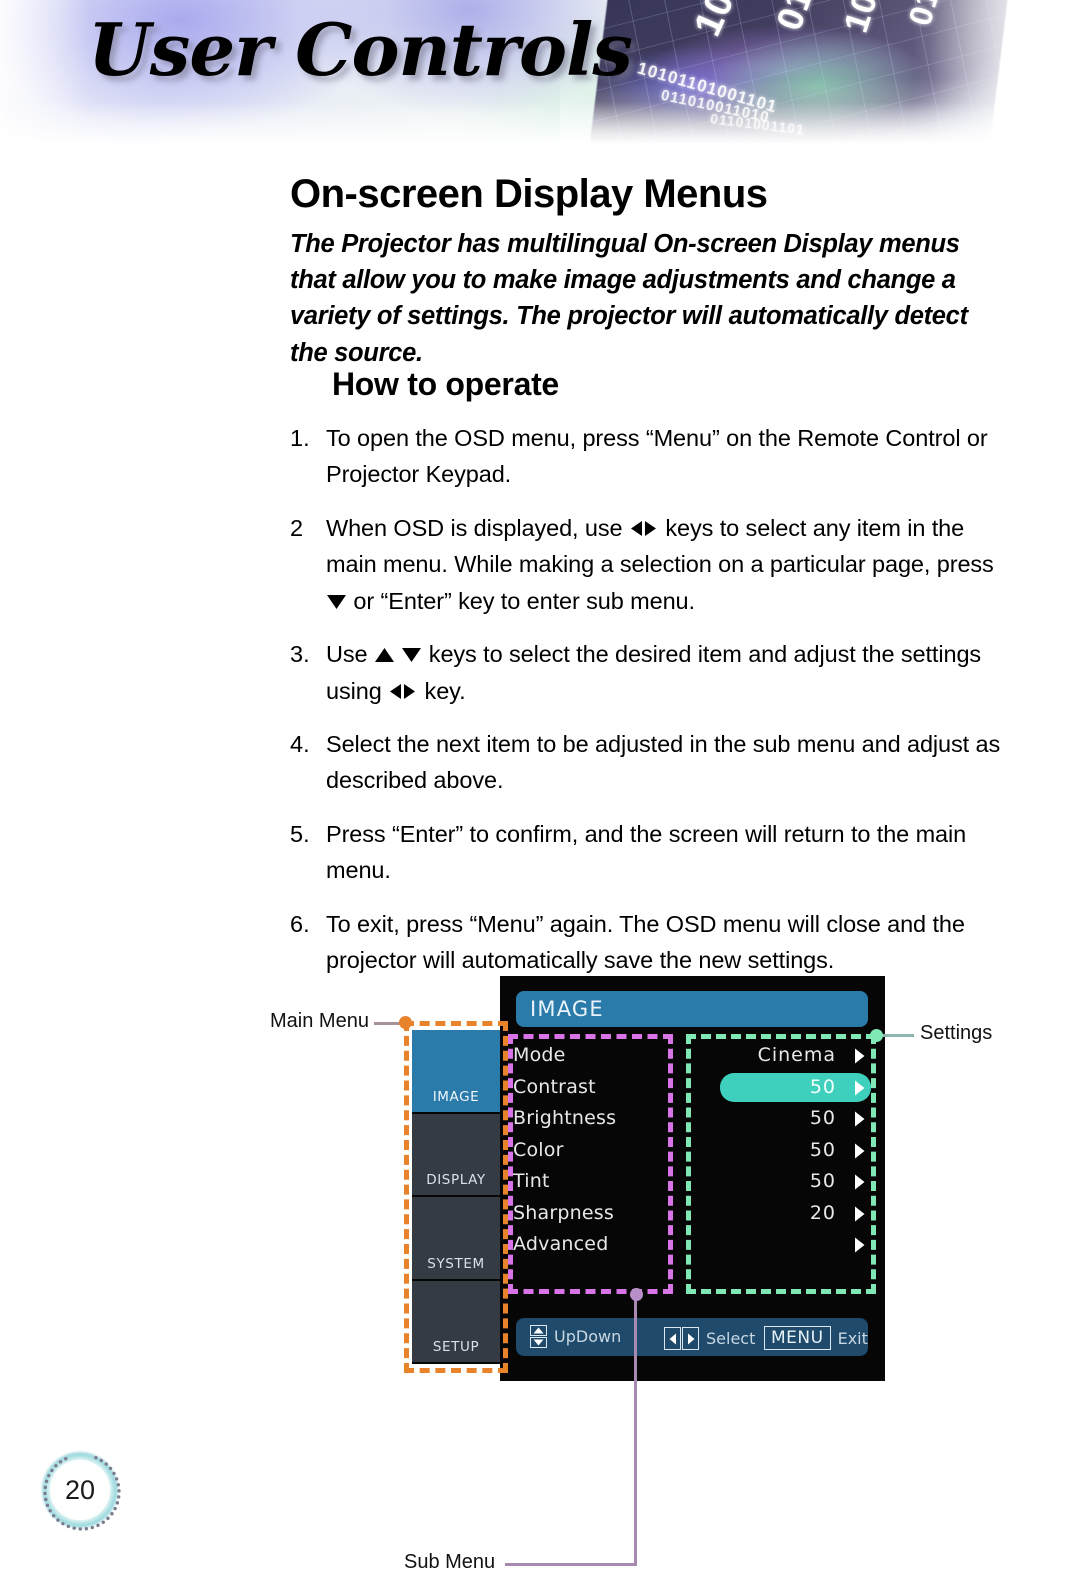 The width and height of the screenshot is (1080, 1574). What do you see at coordinates (567, 1009) in the screenshot?
I see `osd-title-label: IMAGE` at bounding box center [567, 1009].